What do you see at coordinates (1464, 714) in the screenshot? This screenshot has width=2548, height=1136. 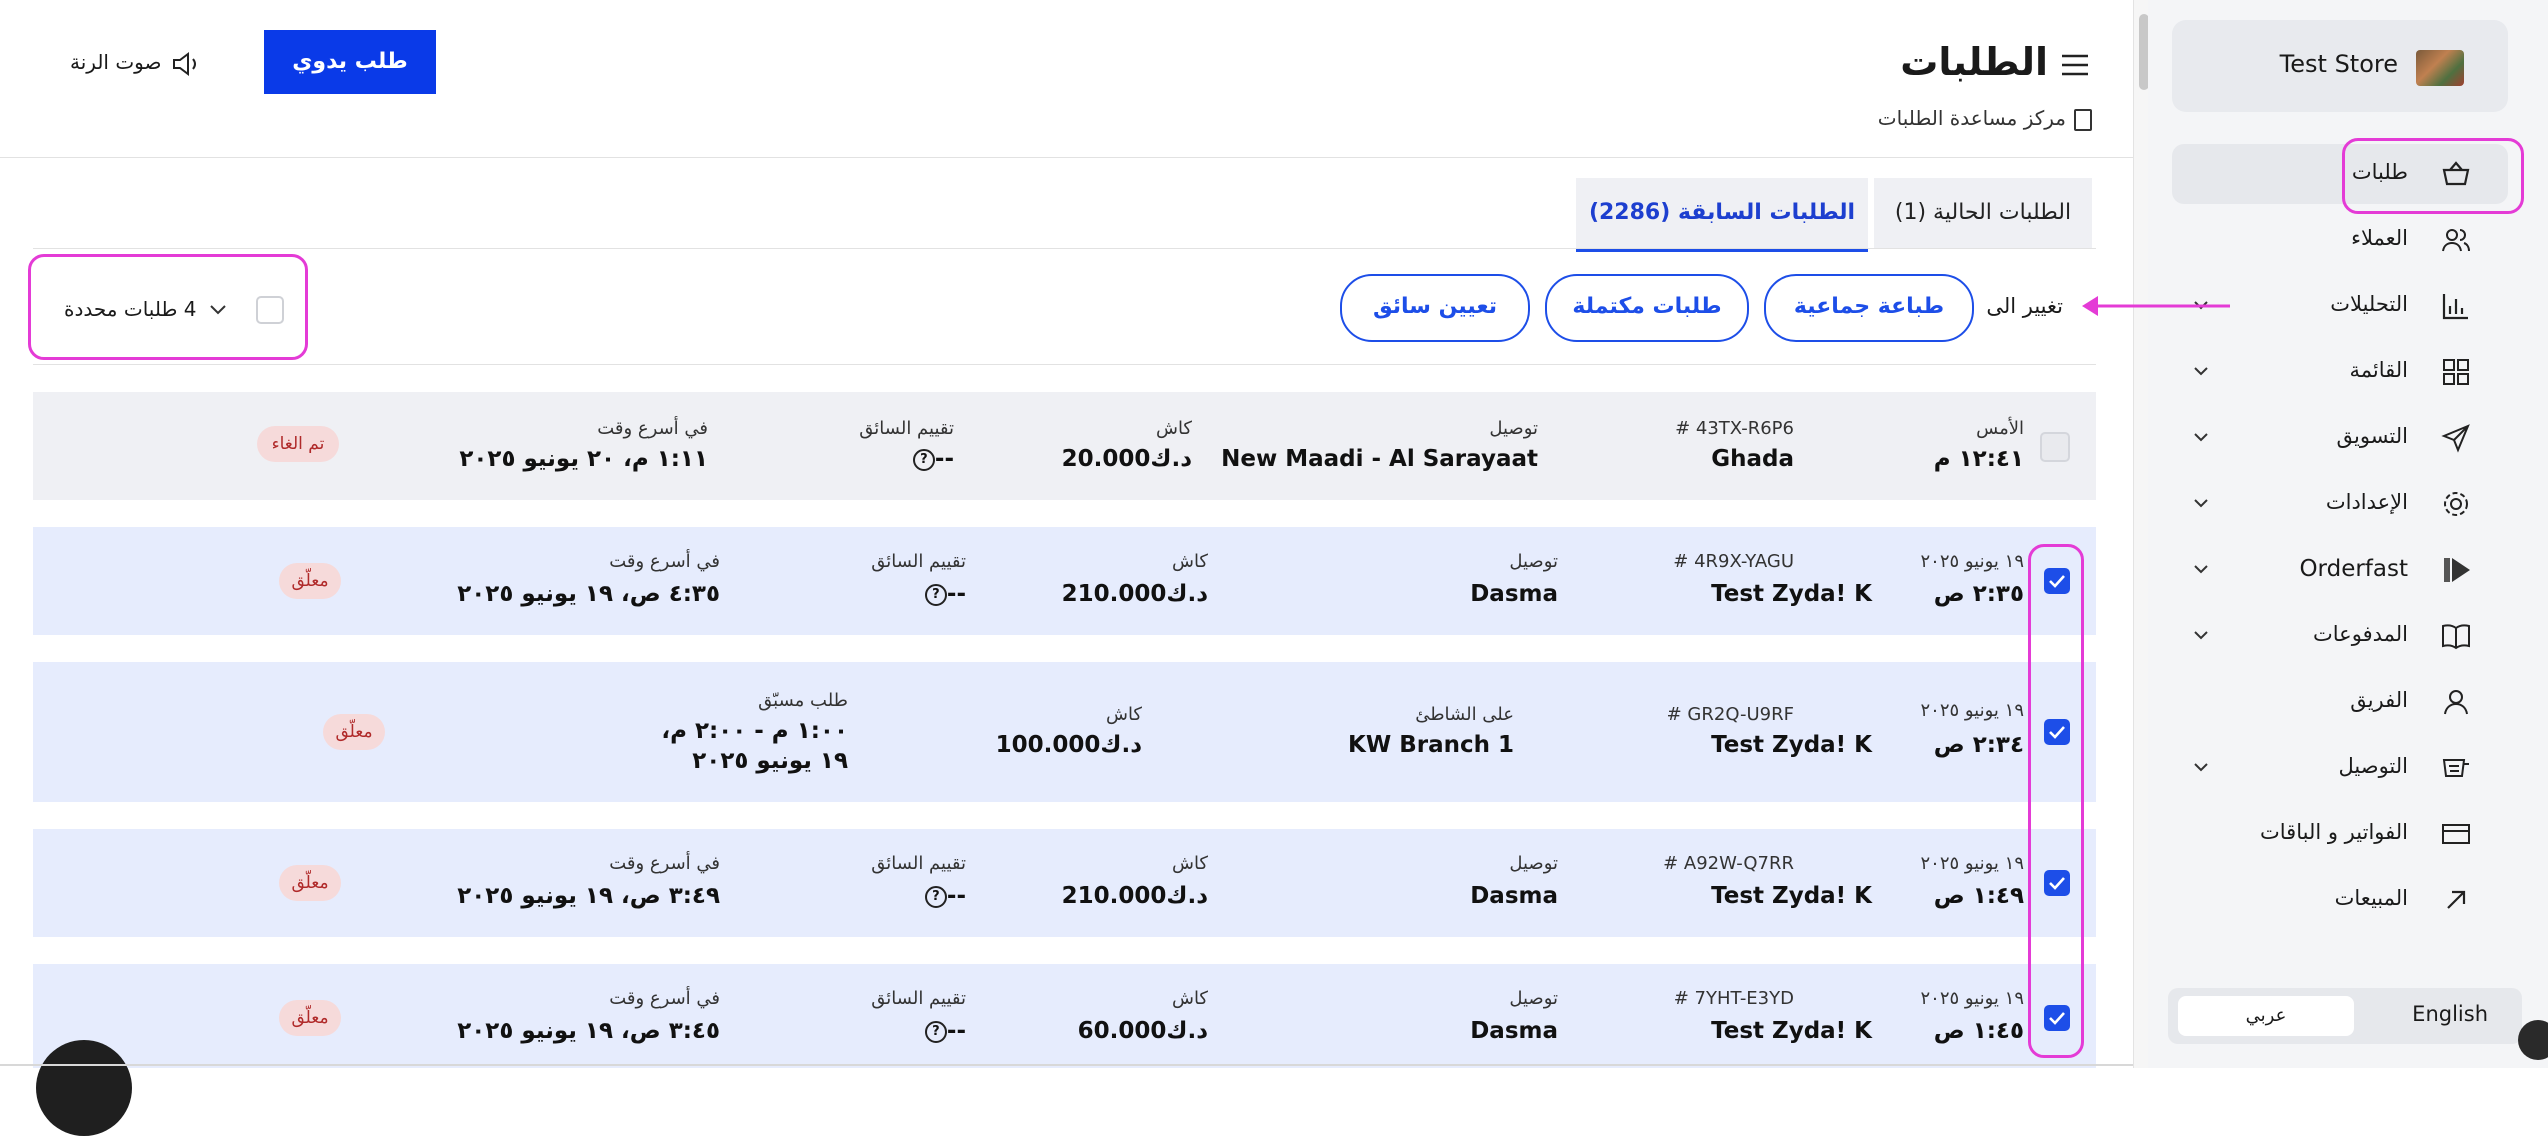 I see `method-label: على الشاطئ` at bounding box center [1464, 714].